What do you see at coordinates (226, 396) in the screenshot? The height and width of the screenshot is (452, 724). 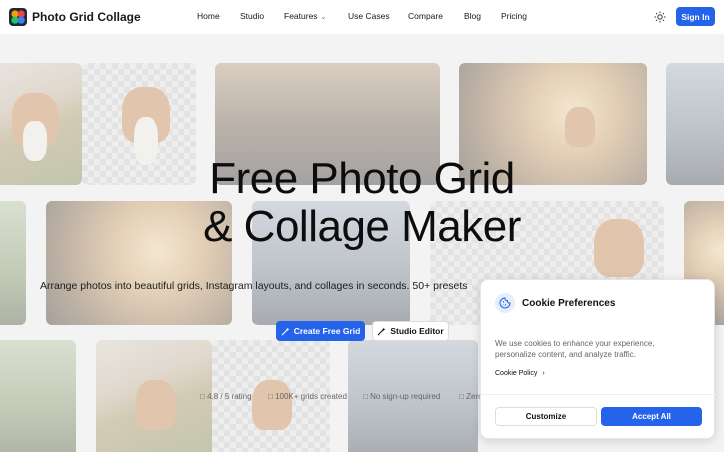 I see `stat-rating: □ 4.8 / 5 rating` at bounding box center [226, 396].